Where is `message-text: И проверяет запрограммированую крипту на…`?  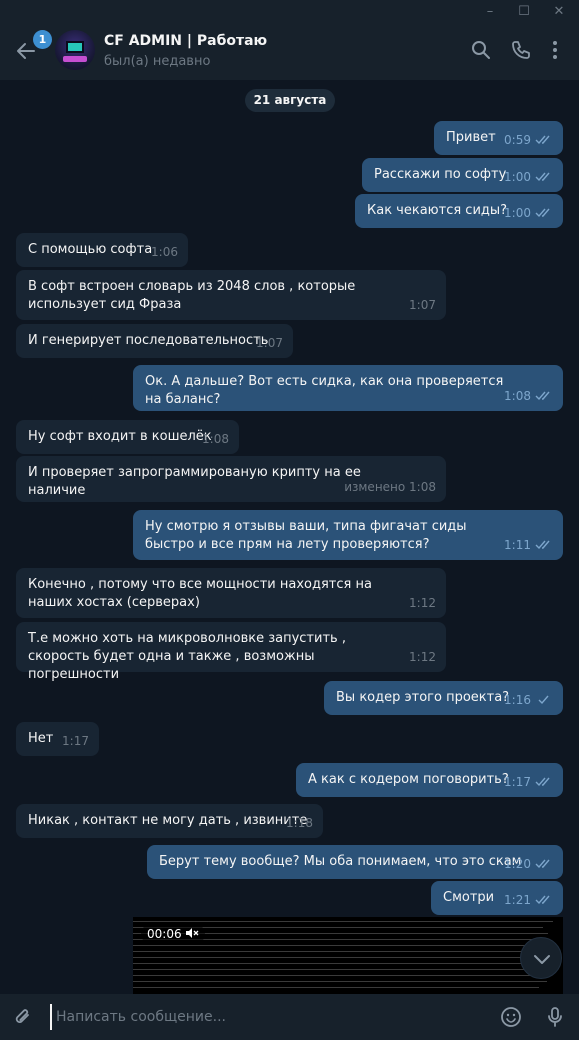
message-text: И проверяет запрограммированую крипту на… is located at coordinates (194, 481).